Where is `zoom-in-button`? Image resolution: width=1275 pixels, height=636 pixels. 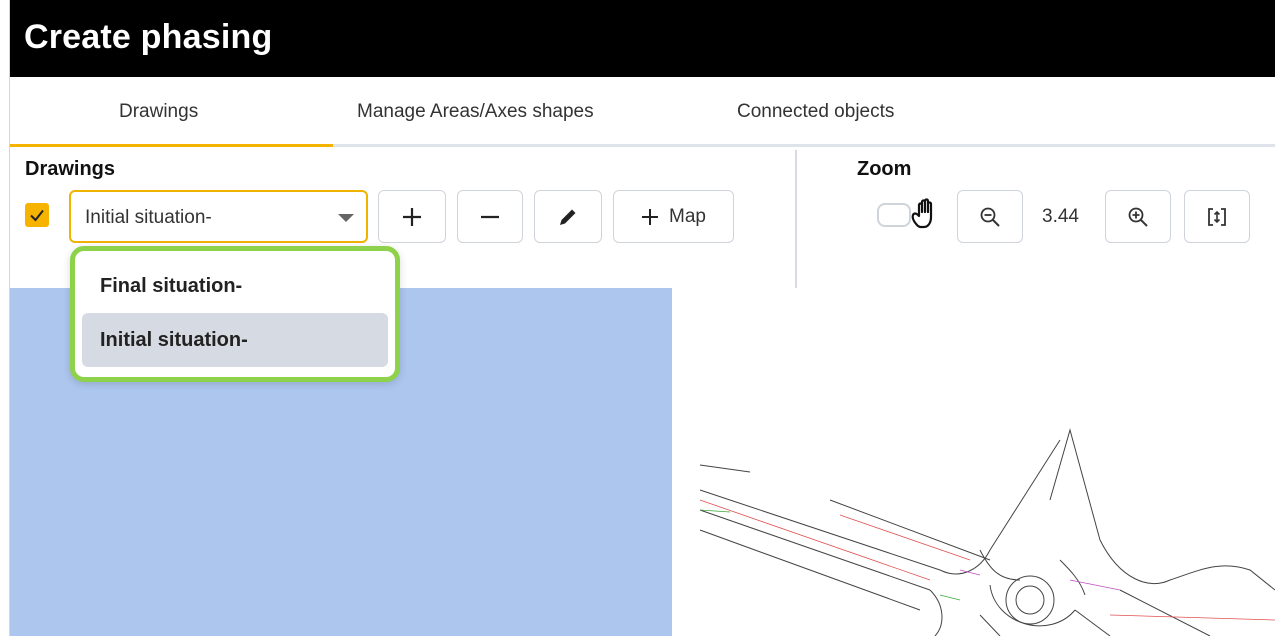
zoom-in-button is located at coordinates (1138, 216).